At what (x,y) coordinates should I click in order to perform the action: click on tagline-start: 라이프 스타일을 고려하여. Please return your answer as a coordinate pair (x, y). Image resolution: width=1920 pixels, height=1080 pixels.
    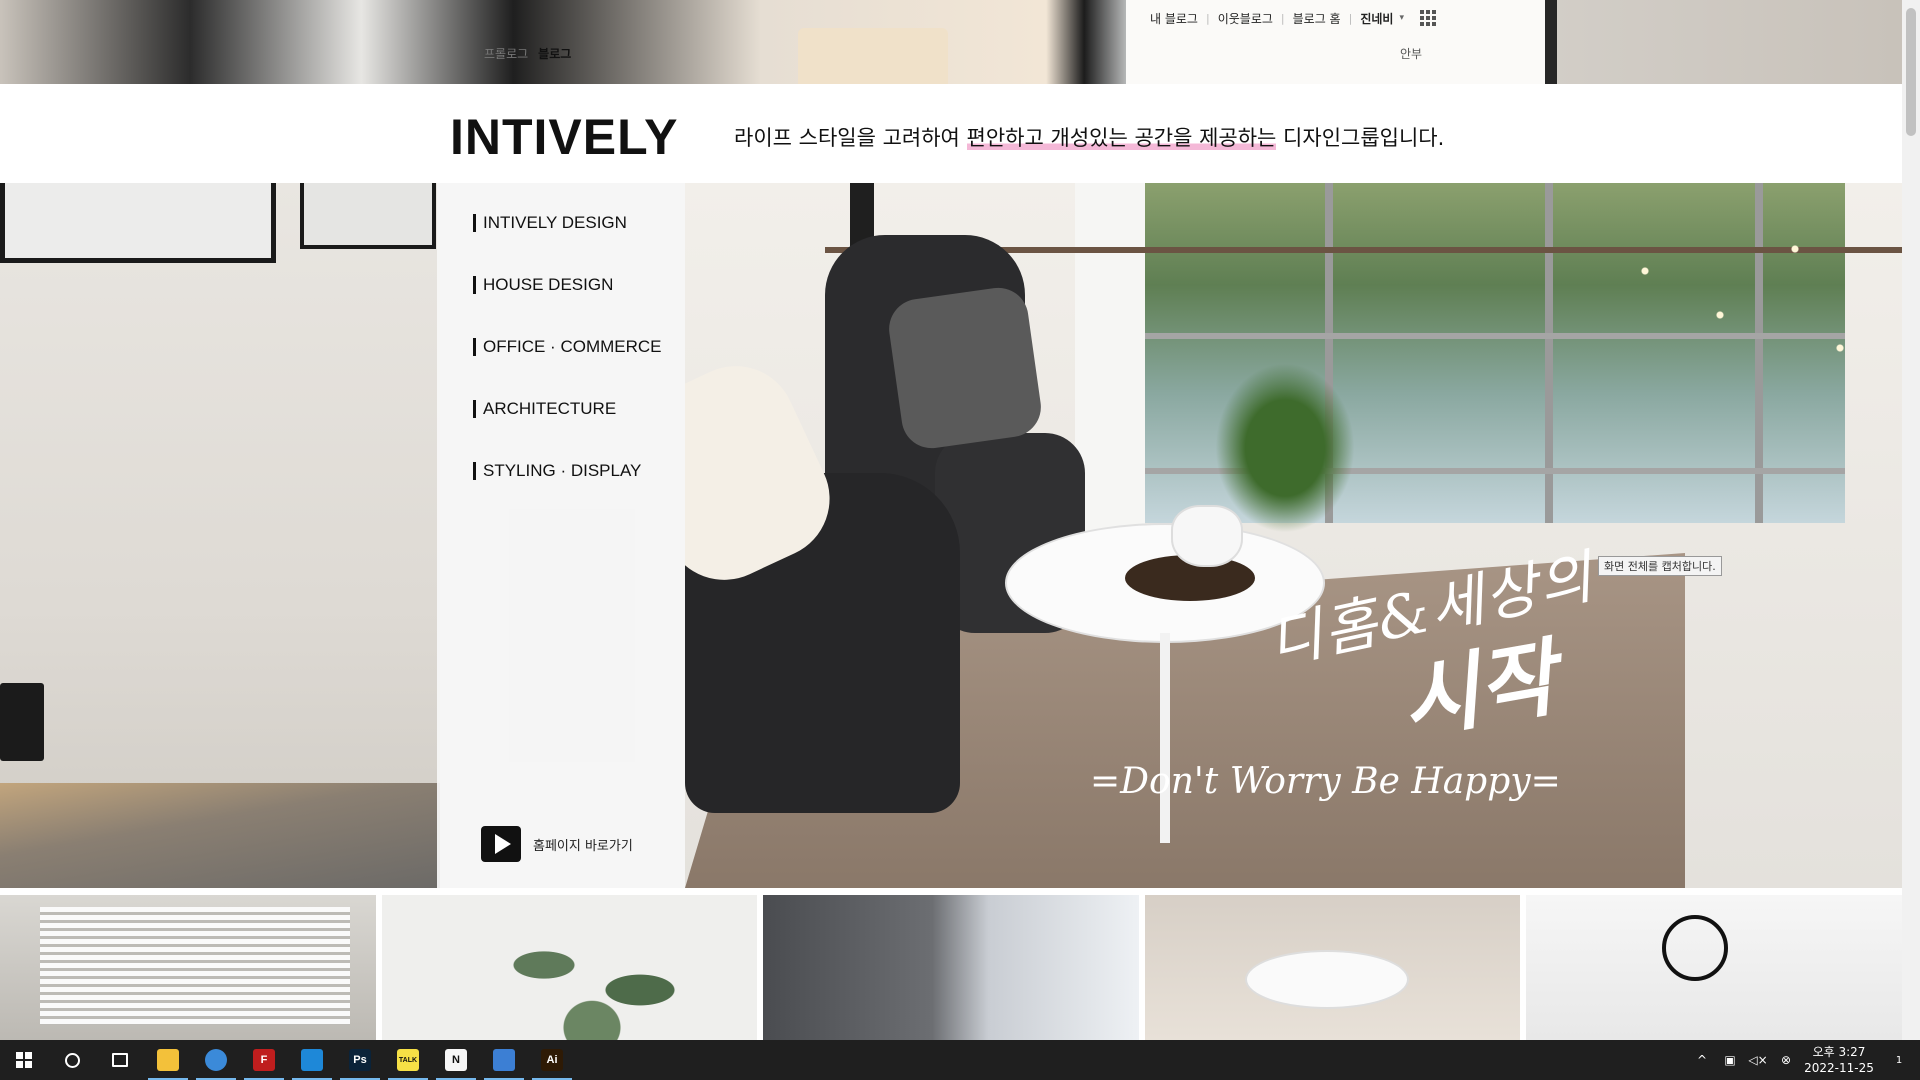
    Looking at the image, I should click on (850, 138).